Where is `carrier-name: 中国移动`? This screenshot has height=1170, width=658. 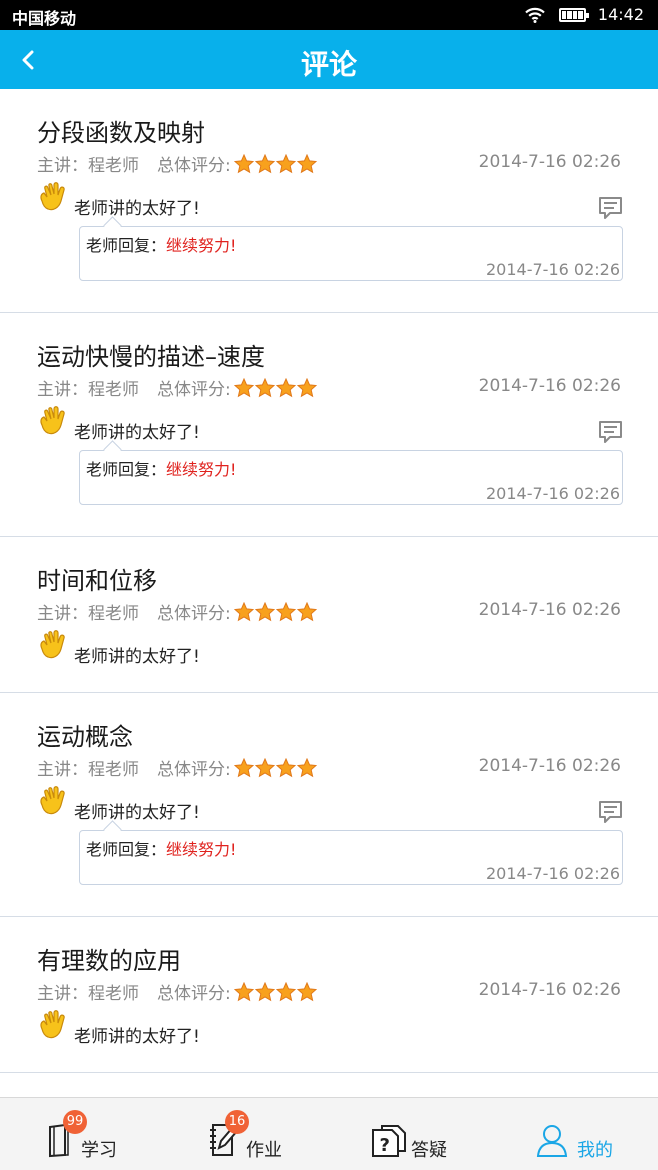 carrier-name: 中国移动 is located at coordinates (44, 18).